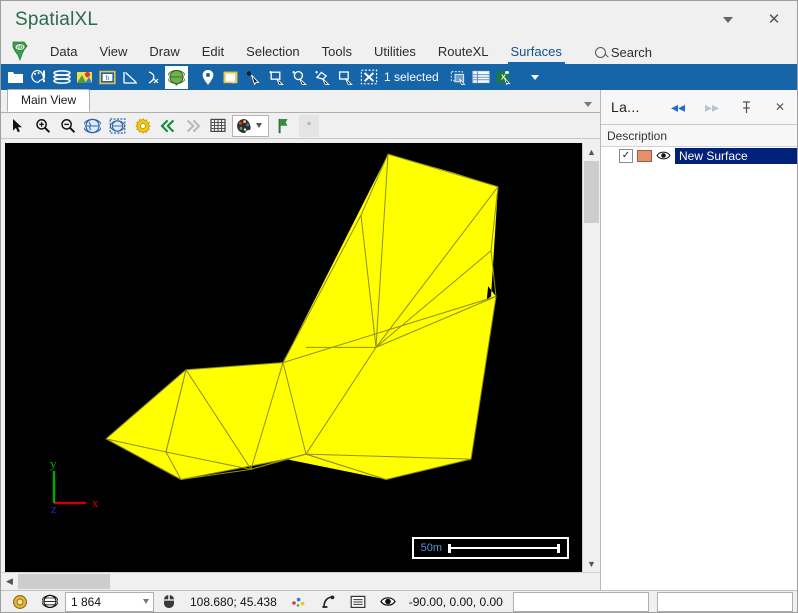 The image size is (798, 613). Describe the element at coordinates (395, 52) in the screenshot. I see `menu-item-utilities: Utilities` at that location.